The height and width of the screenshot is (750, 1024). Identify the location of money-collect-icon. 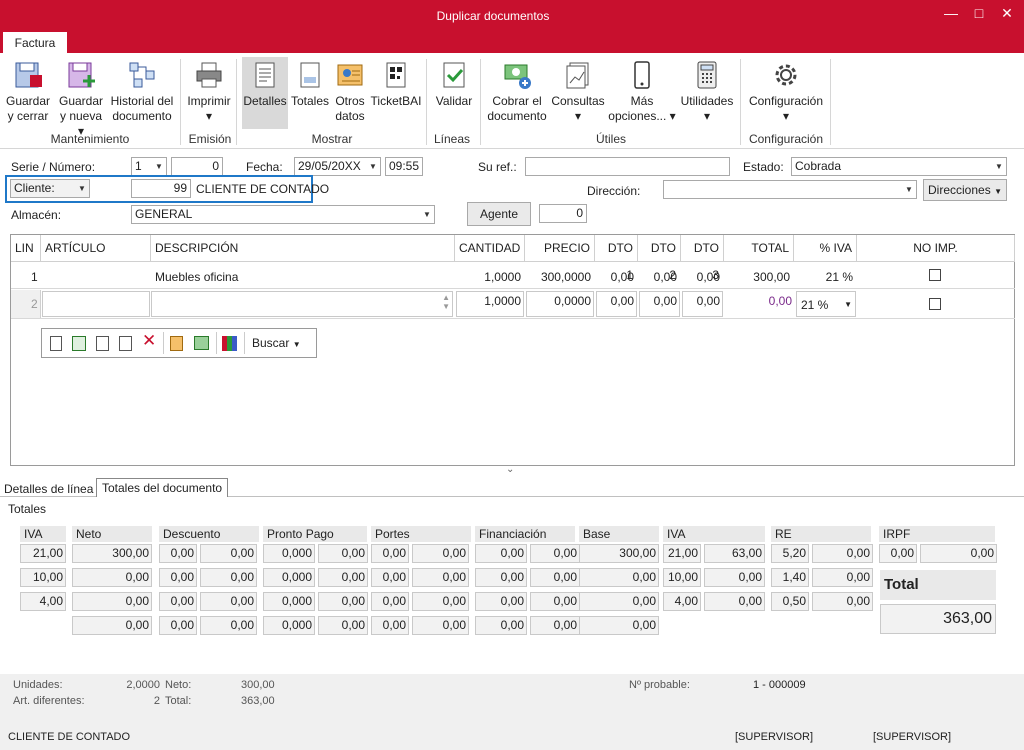
(517, 76).